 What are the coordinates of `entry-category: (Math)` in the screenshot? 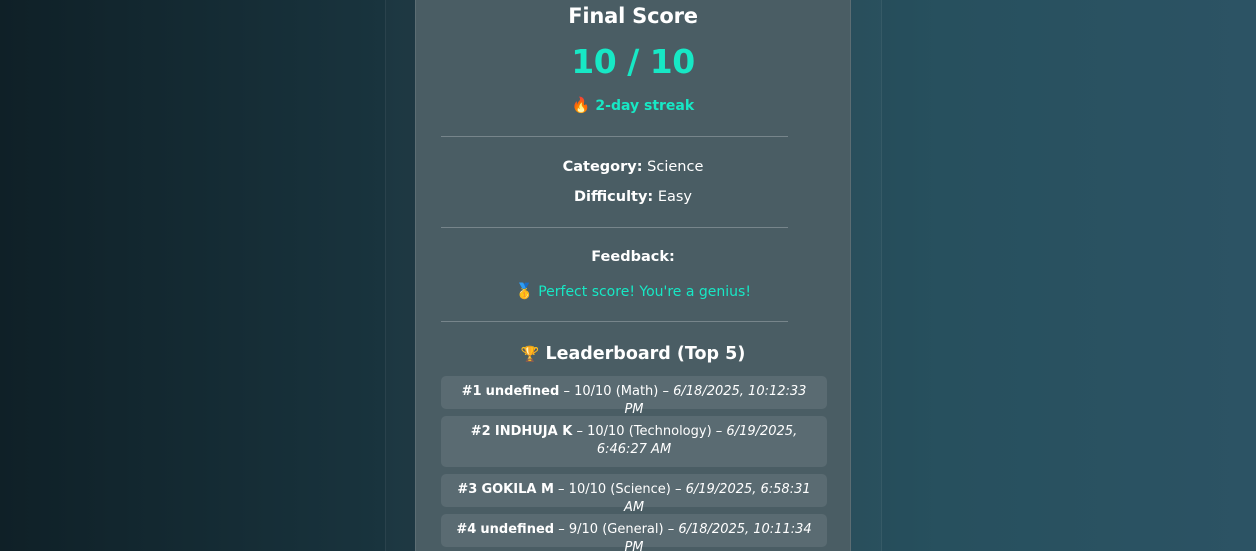 It's located at (637, 391).